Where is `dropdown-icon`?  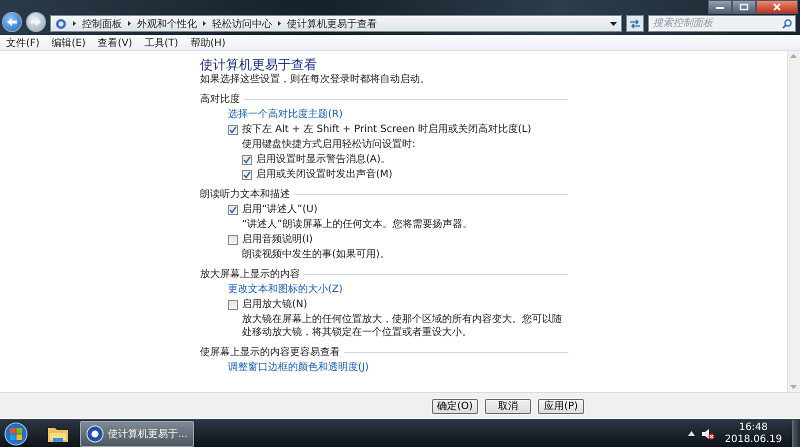
dropdown-icon is located at coordinates (613, 24).